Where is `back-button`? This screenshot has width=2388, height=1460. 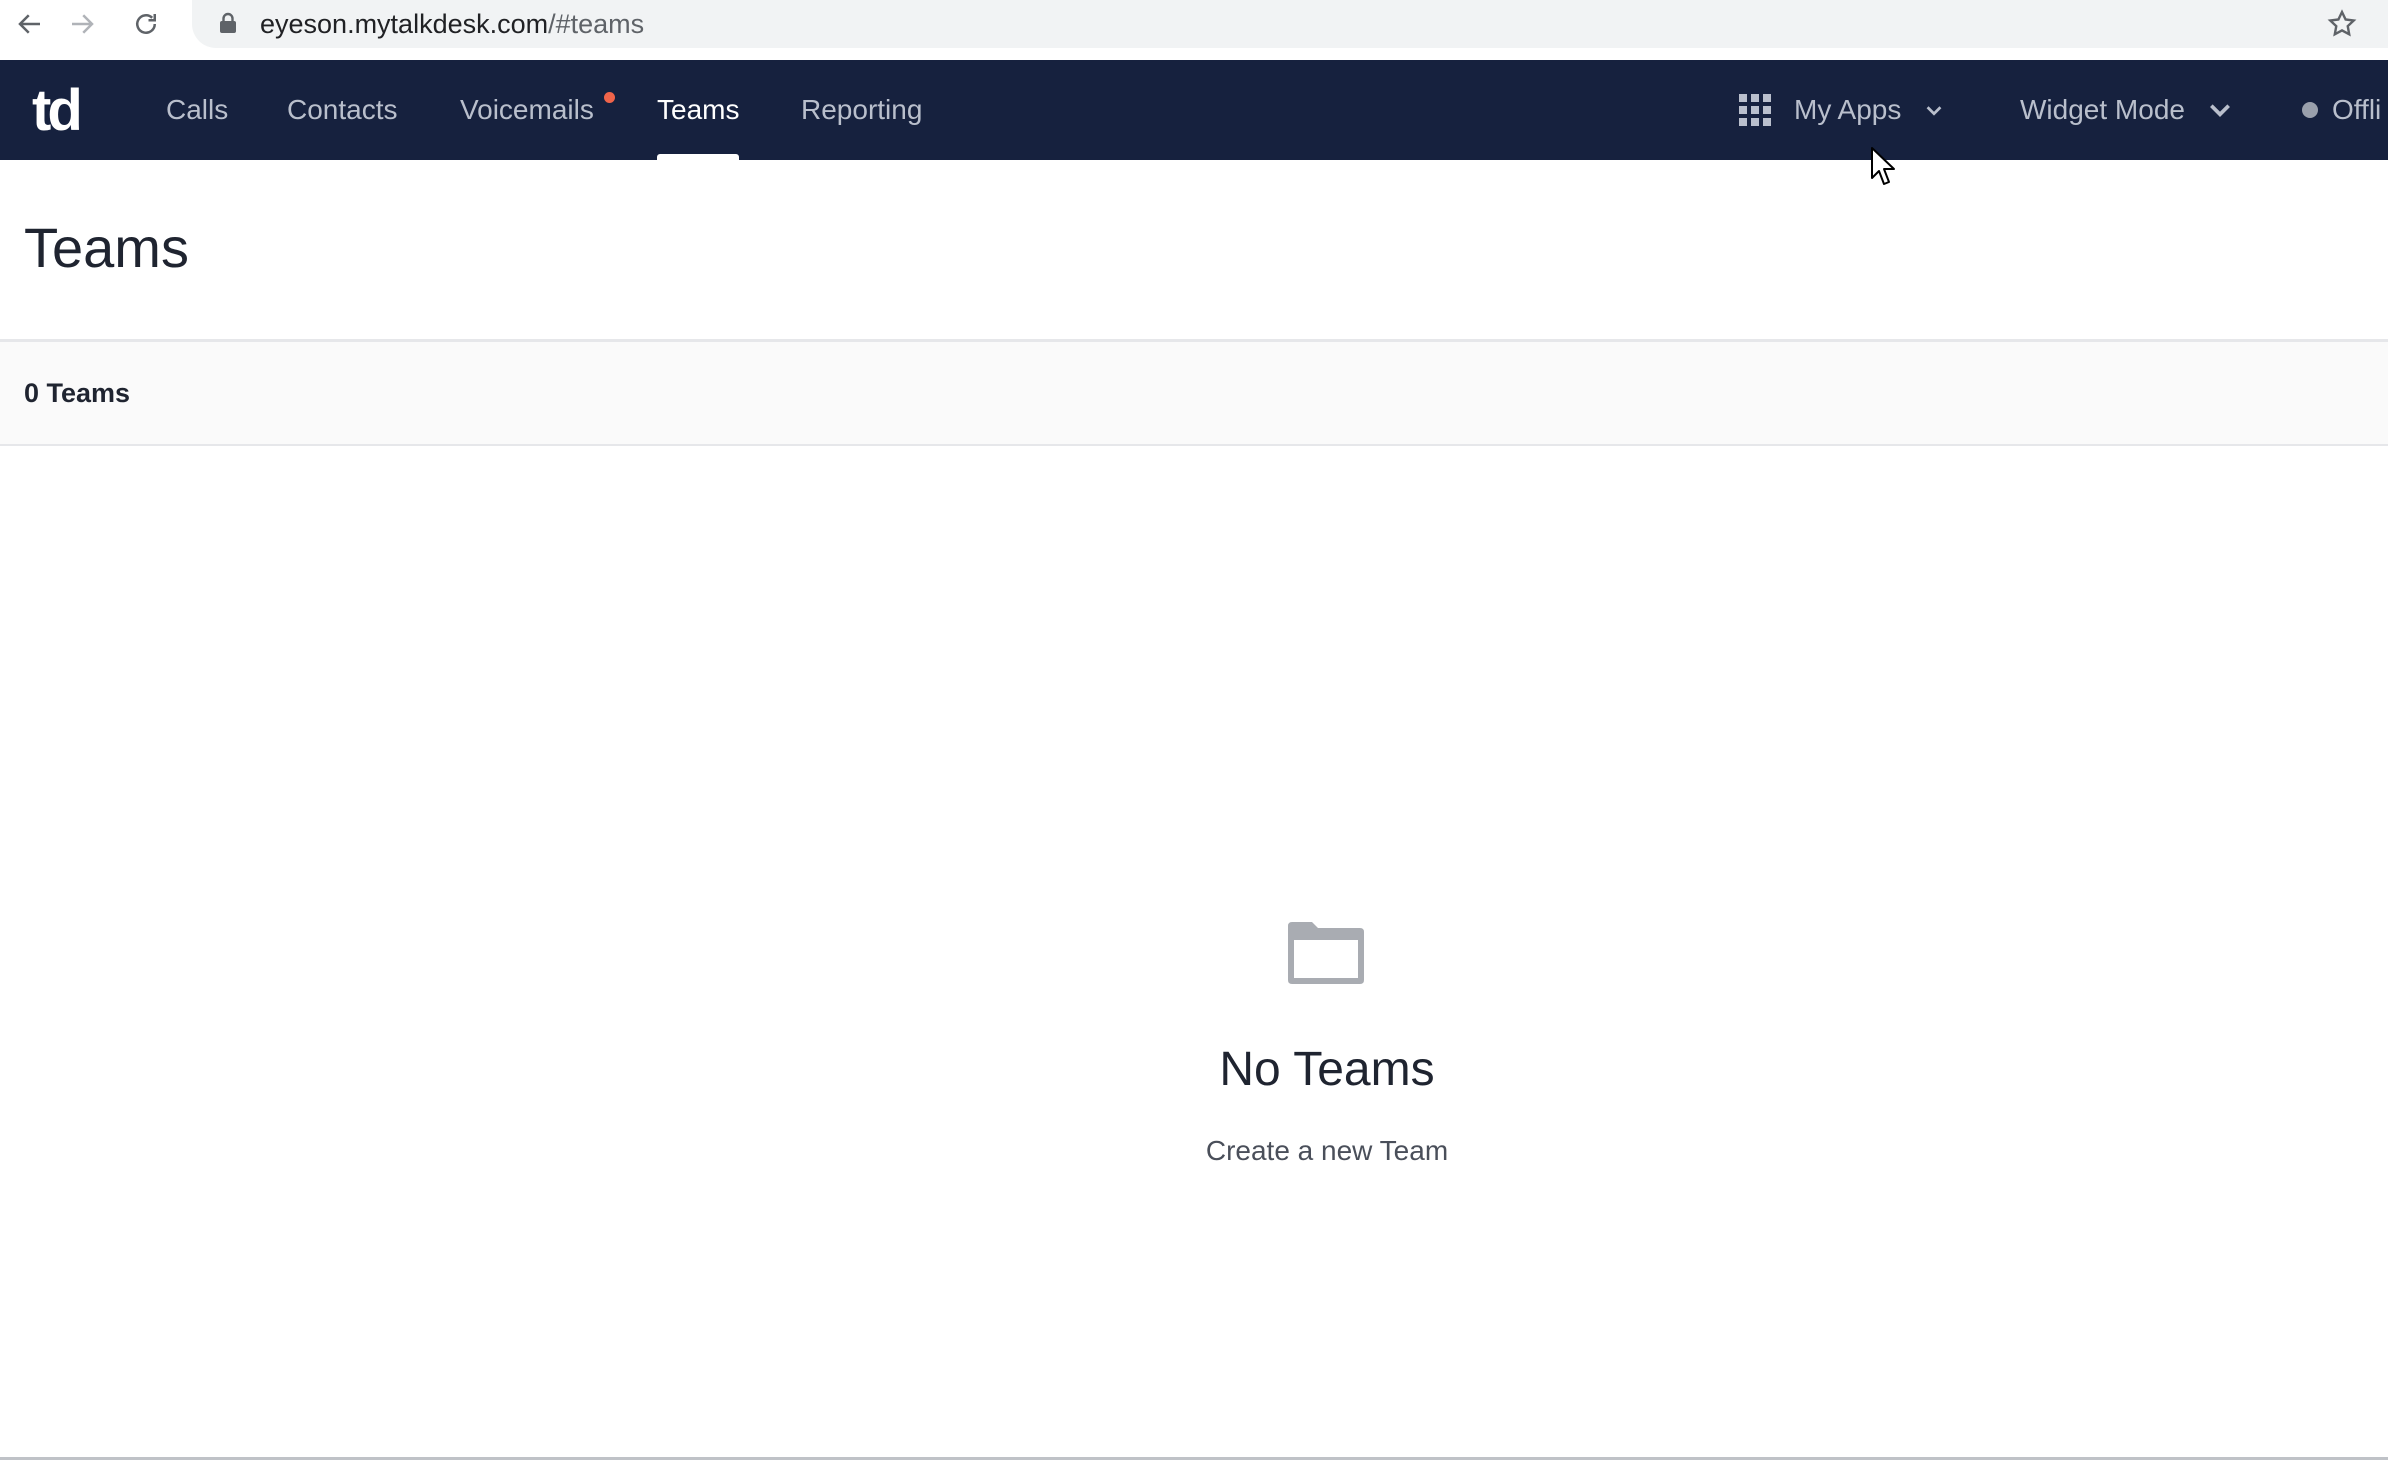 back-button is located at coordinates (30, 24).